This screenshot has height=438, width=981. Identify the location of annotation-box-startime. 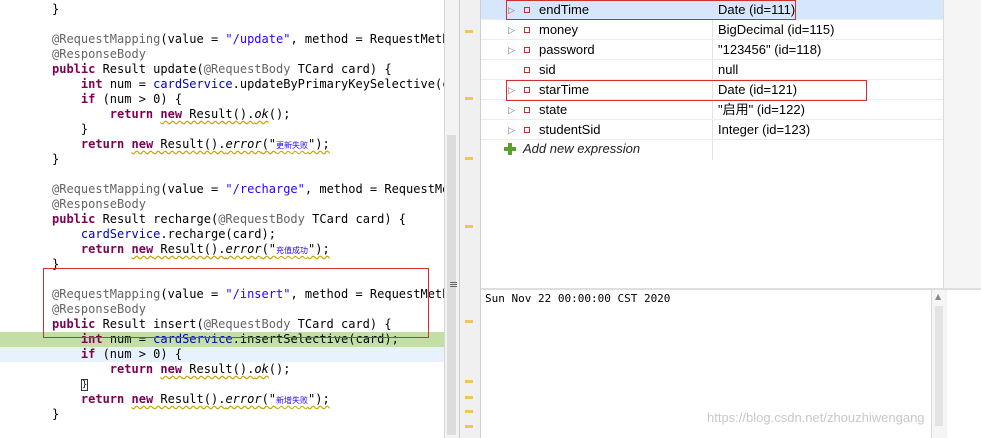
(686, 90).